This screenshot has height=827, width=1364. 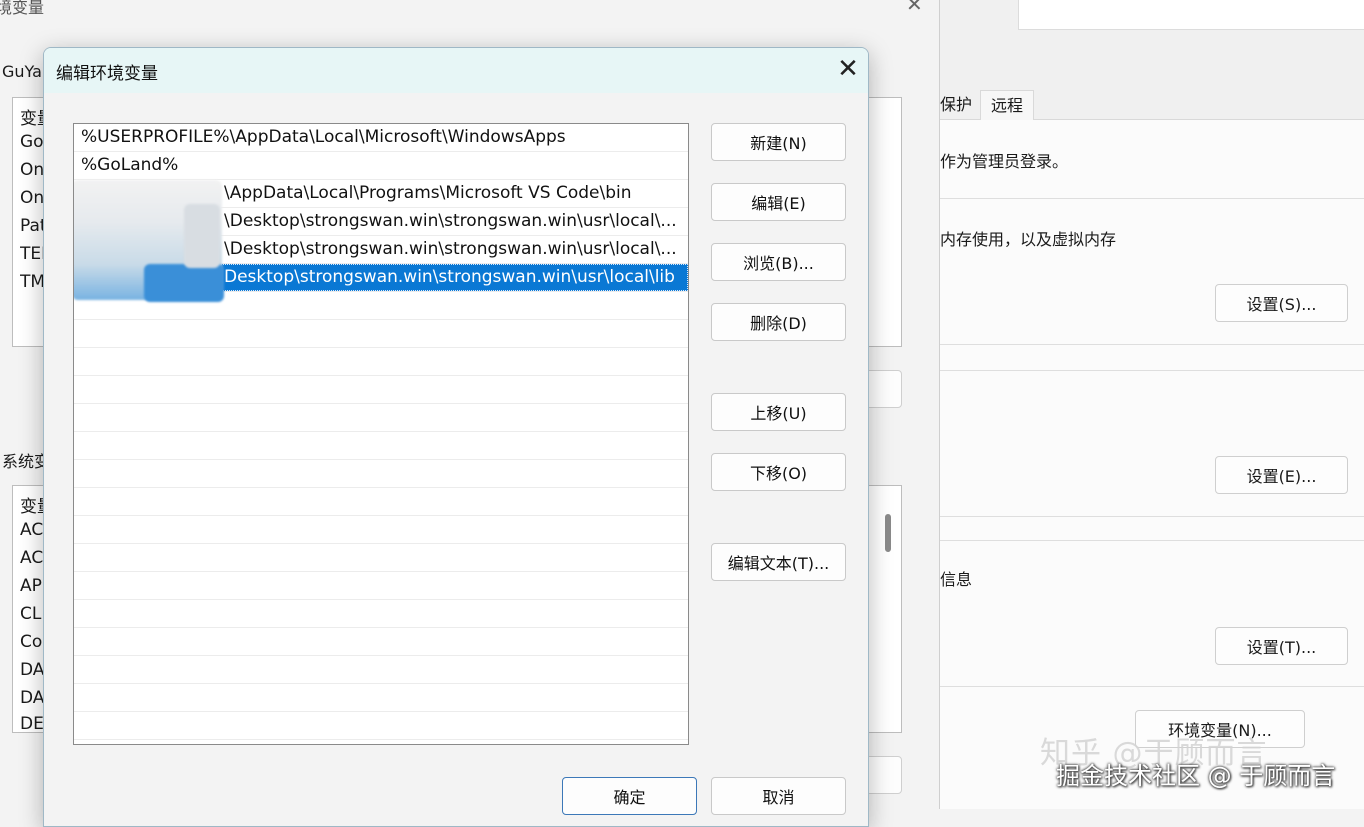 I want to click on dialog-title: 编辑环境变量, so click(x=107, y=74).